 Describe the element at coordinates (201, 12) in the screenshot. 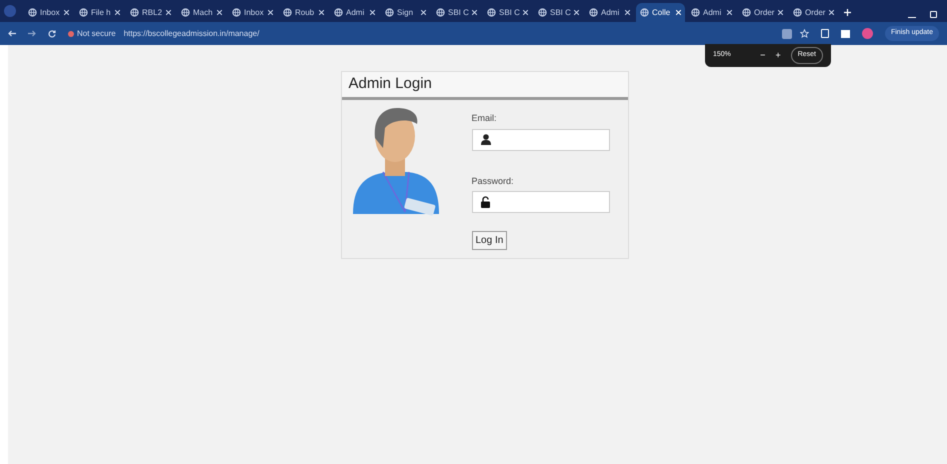

I see `browser-tab: Mach` at that location.